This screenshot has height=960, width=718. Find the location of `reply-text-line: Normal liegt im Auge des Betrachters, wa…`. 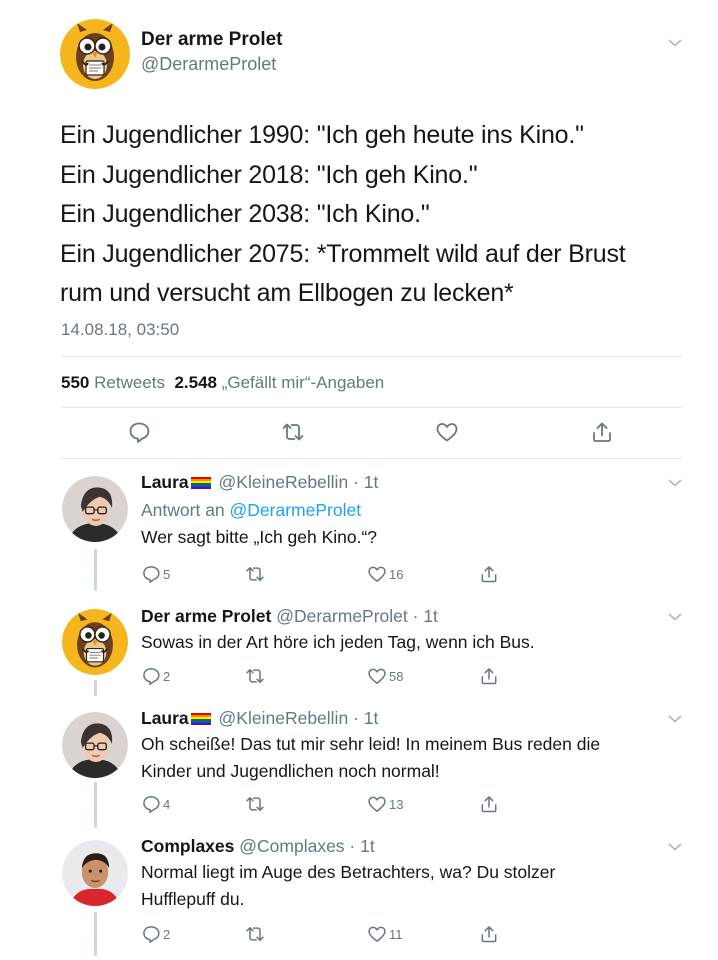

reply-text-line: Normal liegt im Auge des Betrachters, wa… is located at coordinates (348, 872).